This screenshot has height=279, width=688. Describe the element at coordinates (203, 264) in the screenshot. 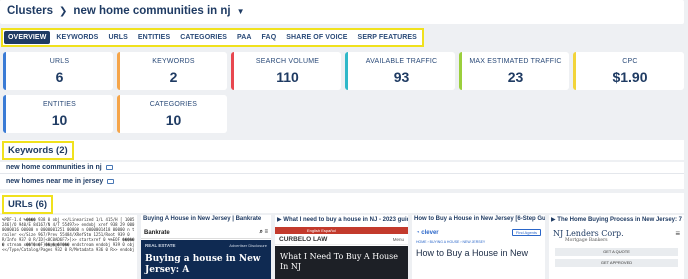

I see `article-headline: Buying a house in New Jersey: A` at that location.